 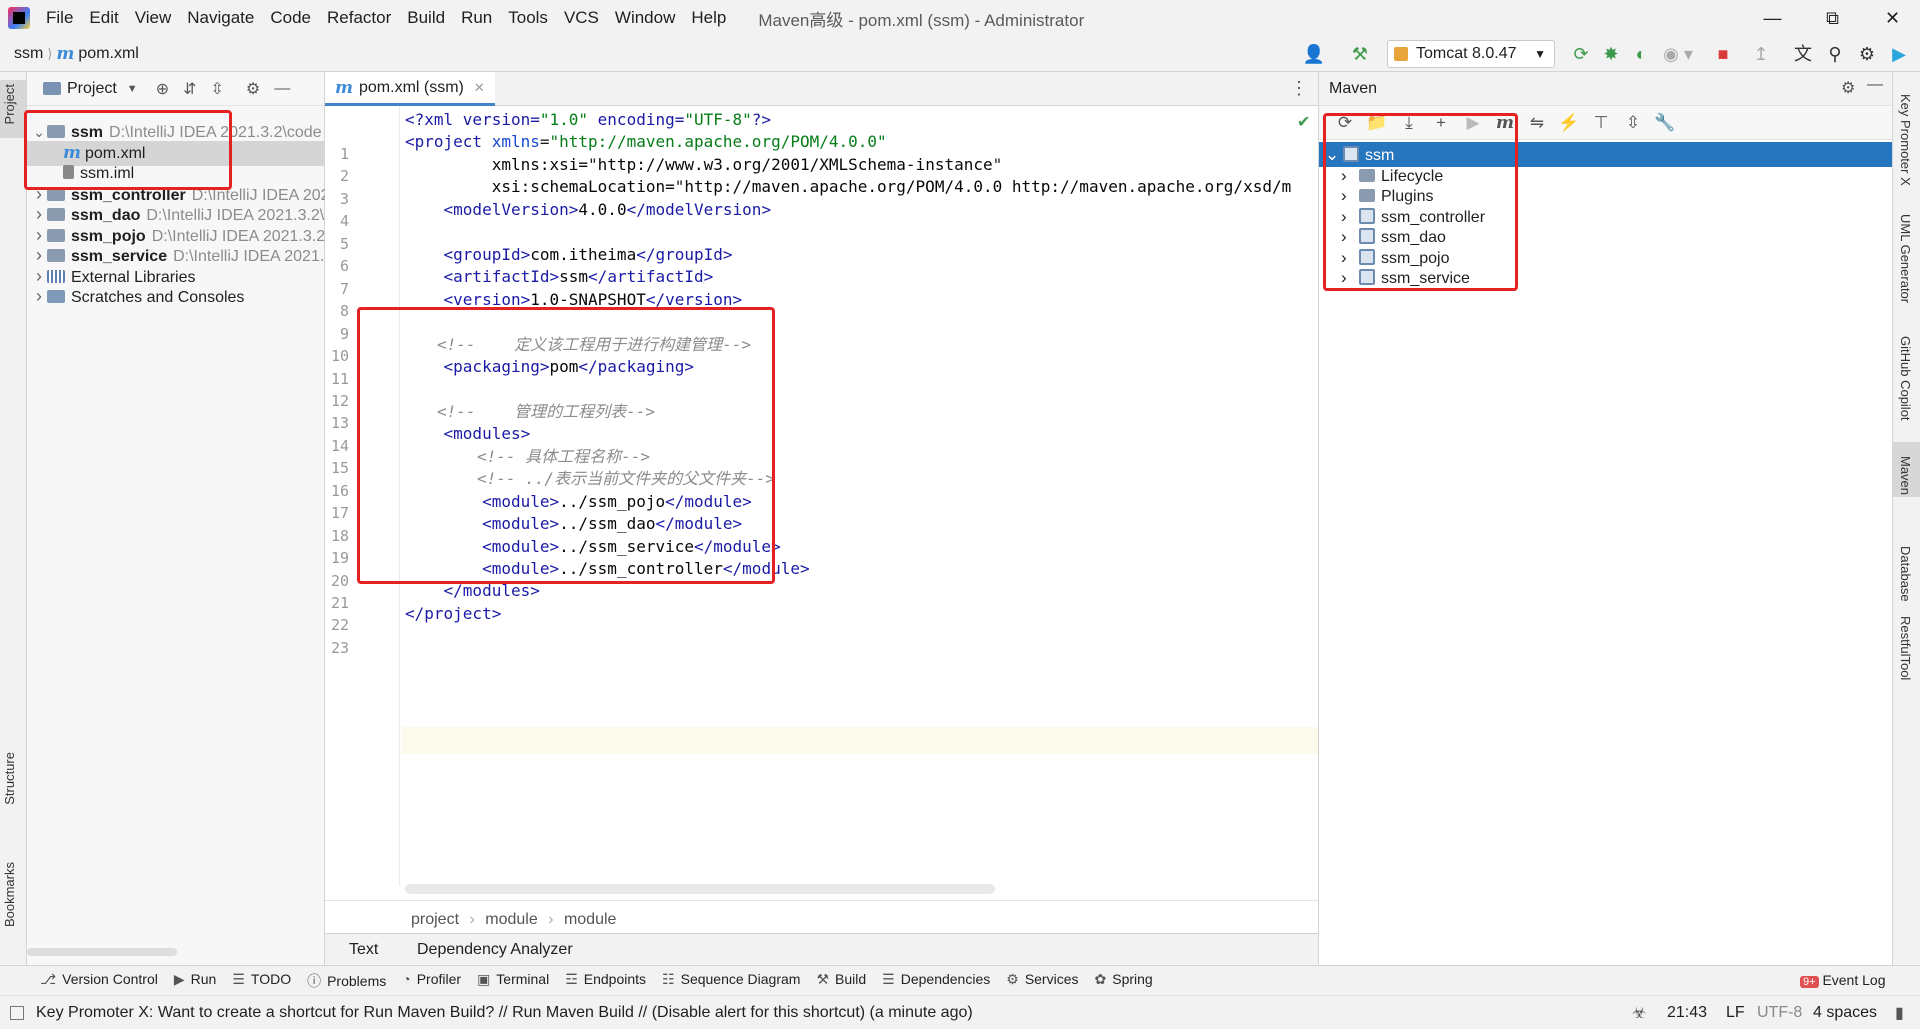 What do you see at coordinates (1845, 1013) in the screenshot?
I see `status-indent: 4 spaces` at bounding box center [1845, 1013].